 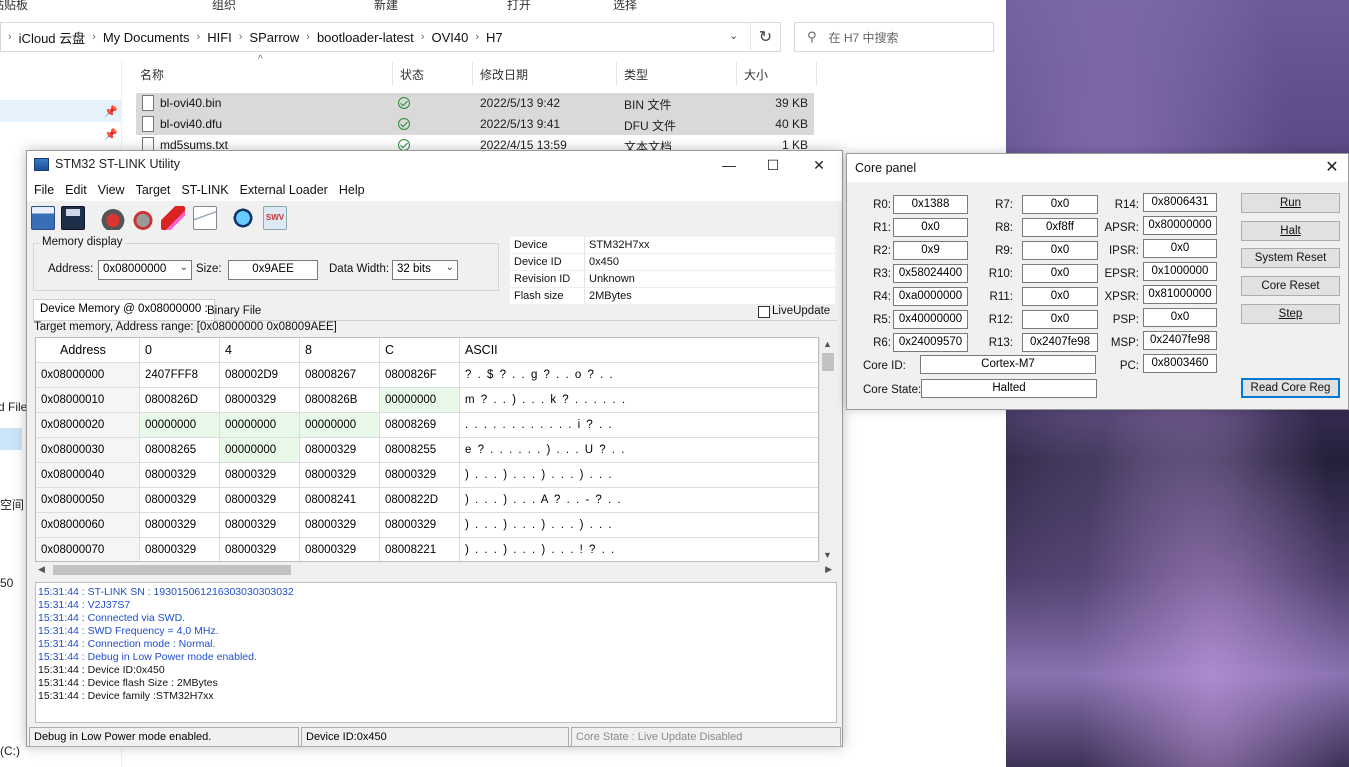 What do you see at coordinates (475, 103) in the screenshot?
I see `file-row: bl-ovi40.bin 2022/5/13 9:42 BIN 文件 39 KB` at bounding box center [475, 103].